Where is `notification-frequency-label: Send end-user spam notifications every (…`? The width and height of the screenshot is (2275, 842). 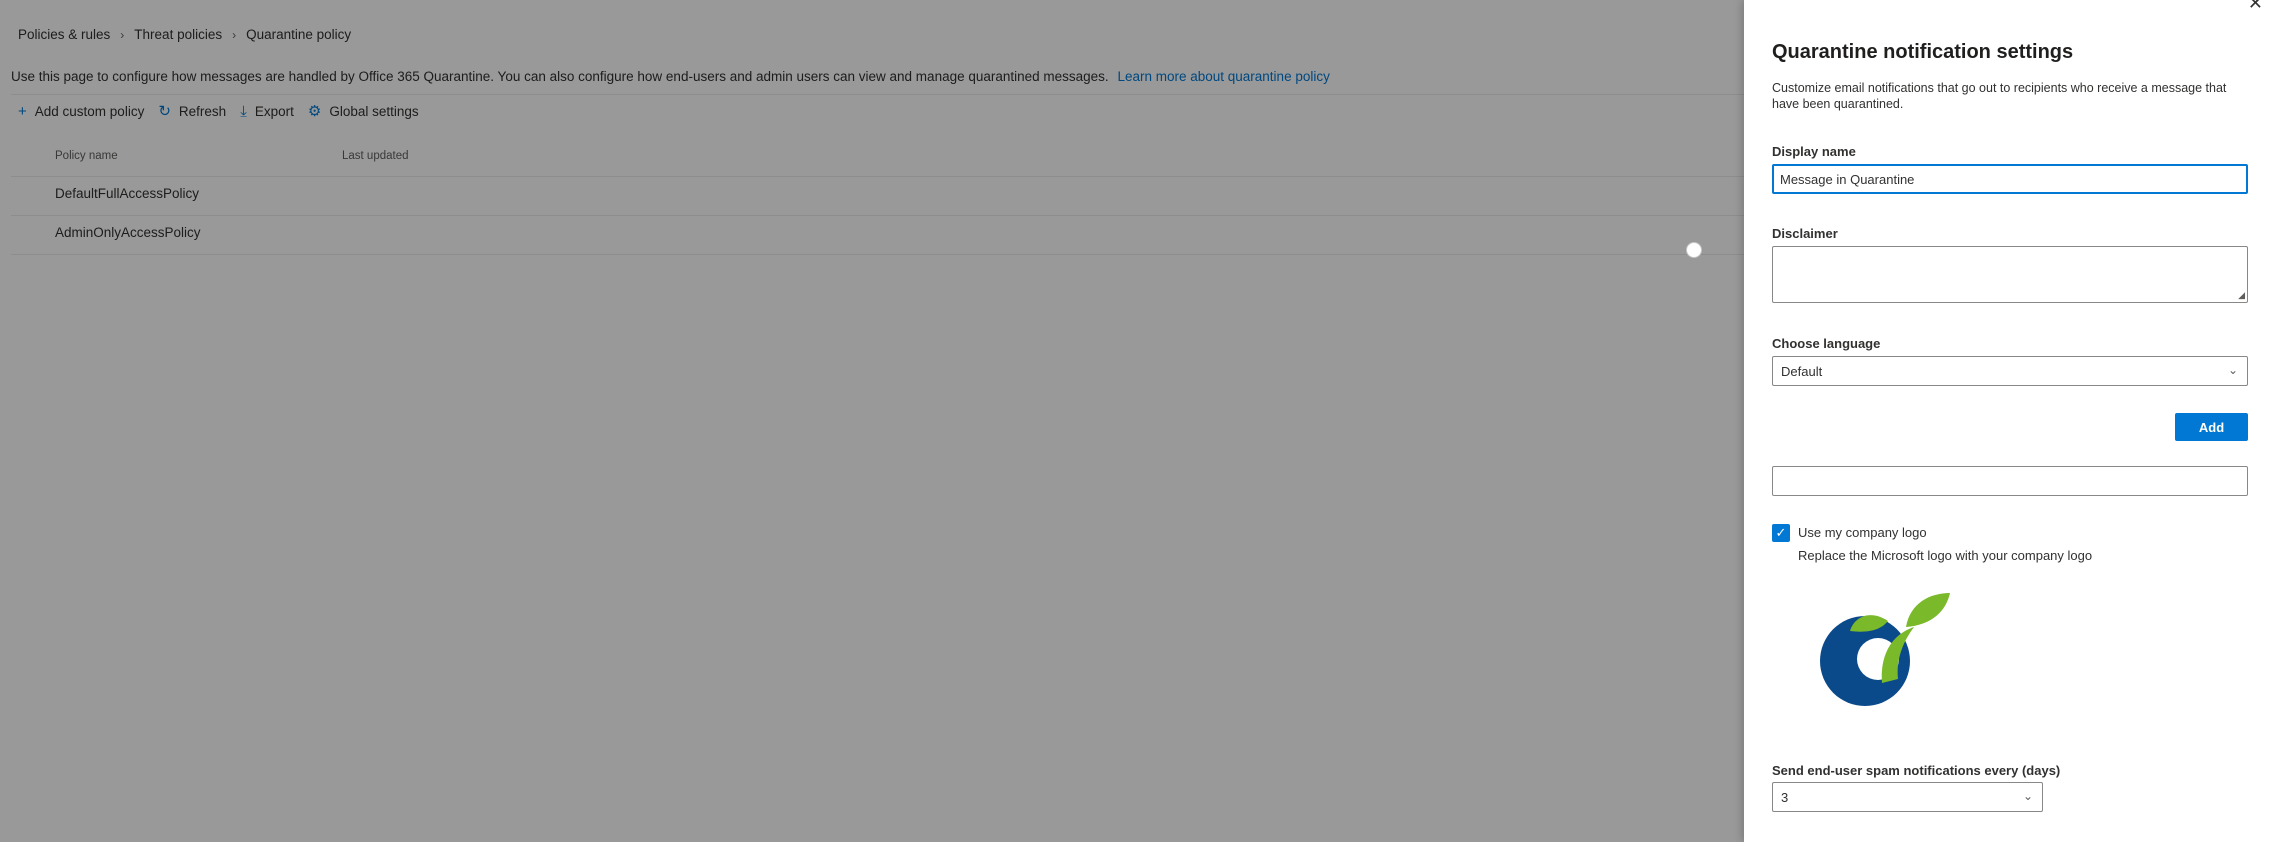
notification-frequency-label: Send end-user spam notifications every (… is located at coordinates (1916, 770).